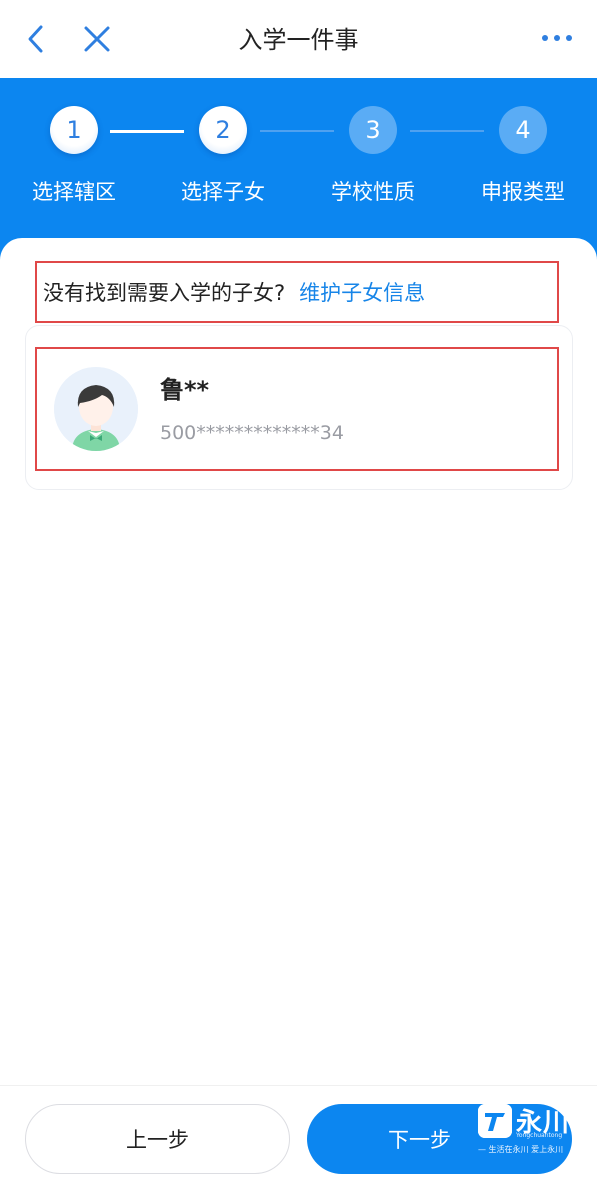  Describe the element at coordinates (373, 130) in the screenshot. I see `step-3-circle: 3` at that location.